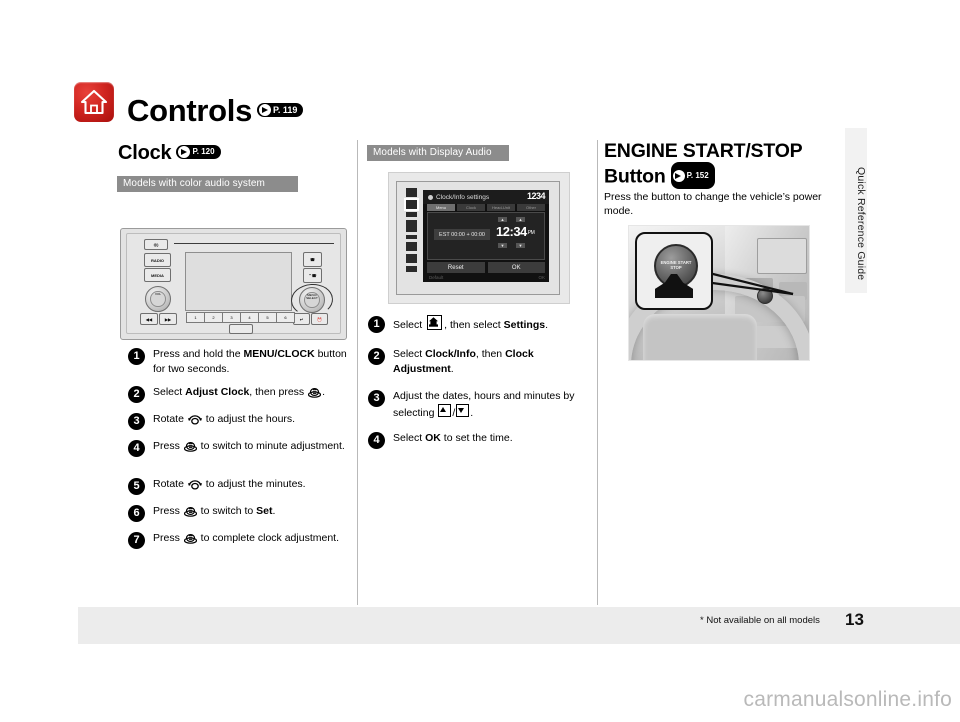  I want to click on steering-wheel-hub, so click(700, 337).